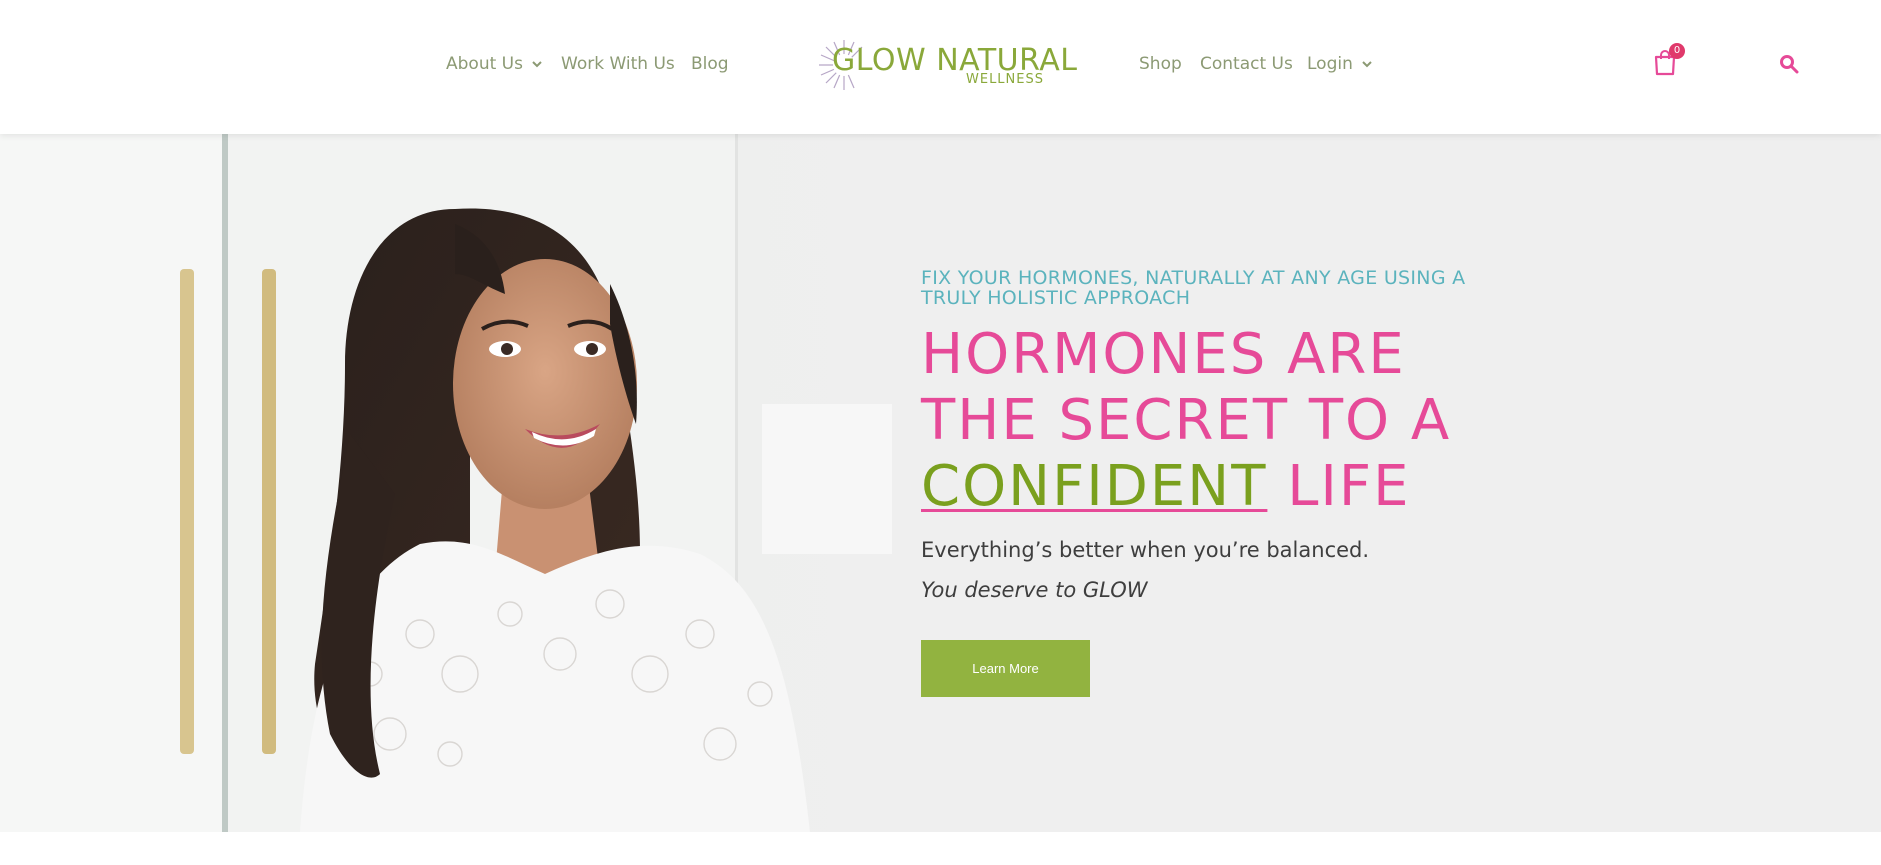 Image resolution: width=1881 pixels, height=865 pixels. I want to click on nav-contact-us-label: Contact Us, so click(1246, 64).